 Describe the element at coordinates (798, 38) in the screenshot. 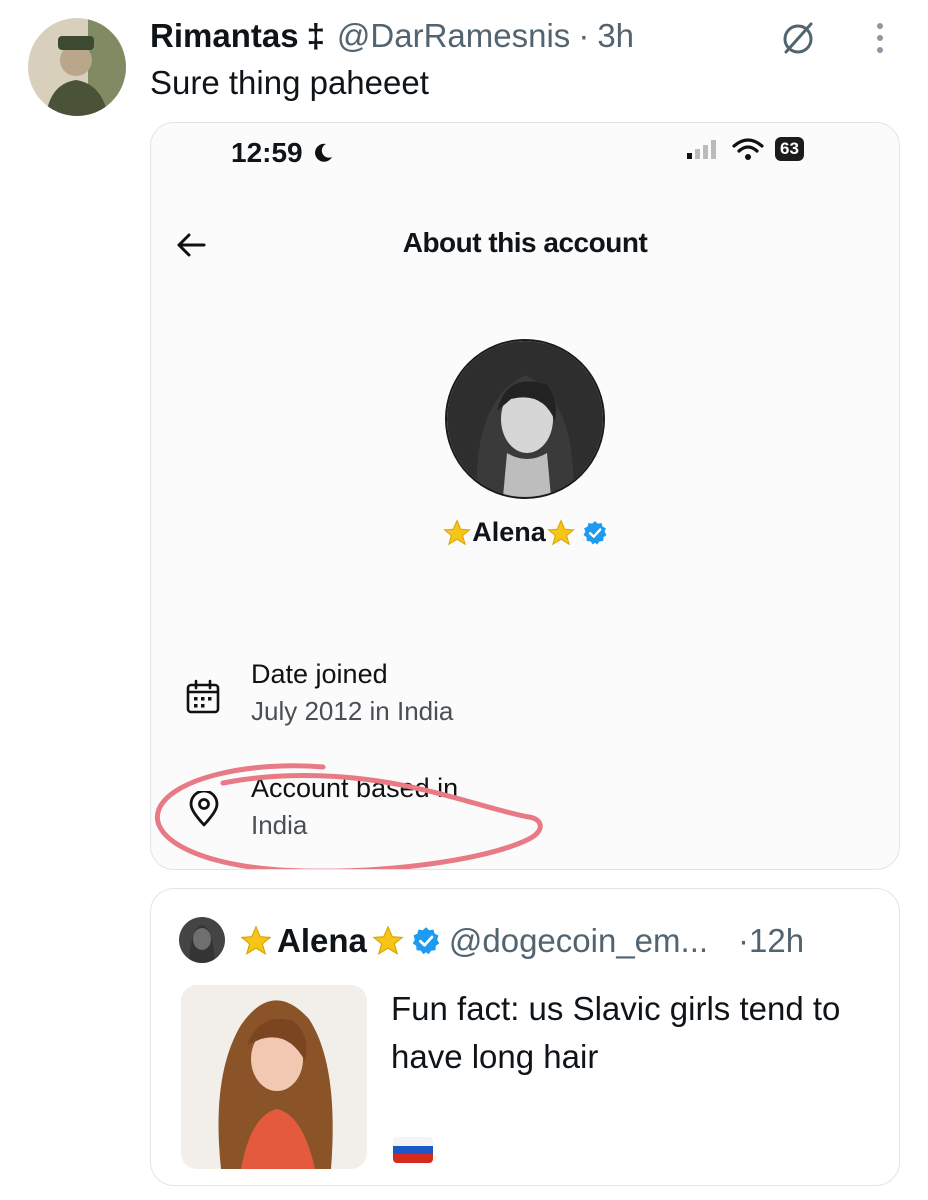

I see `slash-circle-icon` at that location.